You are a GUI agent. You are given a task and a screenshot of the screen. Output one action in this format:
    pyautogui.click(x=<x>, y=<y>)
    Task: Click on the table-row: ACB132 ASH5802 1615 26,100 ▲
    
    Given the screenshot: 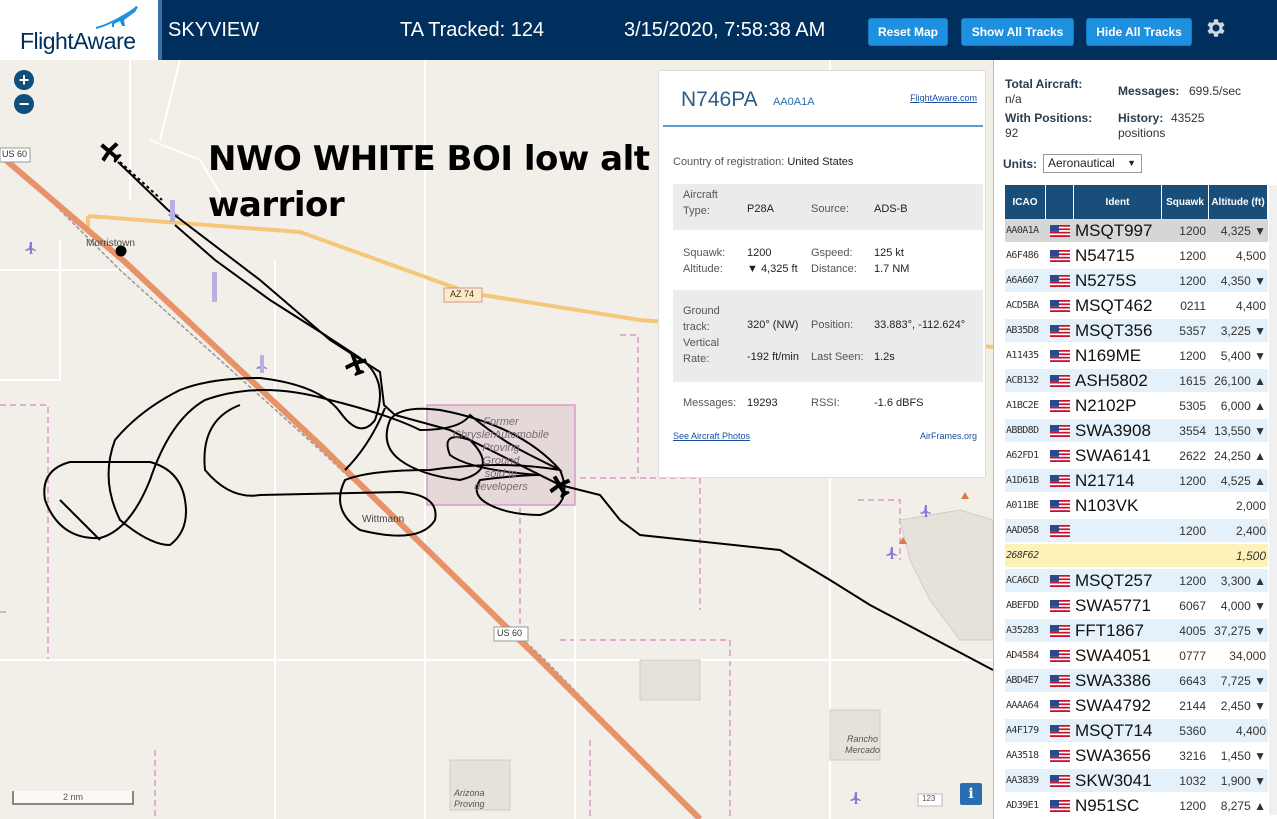 What is the action you would take?
    pyautogui.click(x=1136, y=381)
    